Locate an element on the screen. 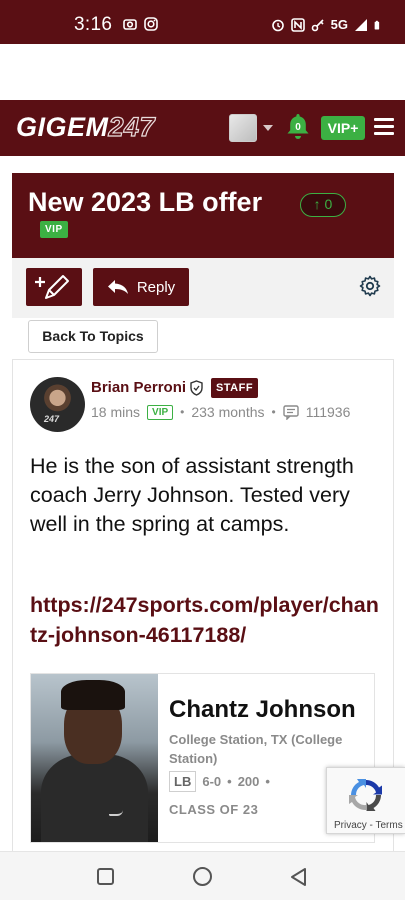  instagram-icon is located at coordinates (151, 24).